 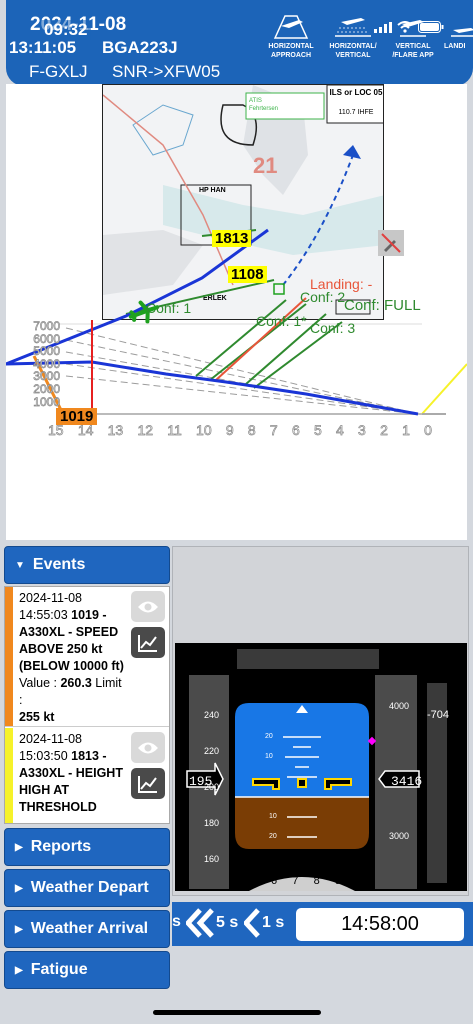 I want to click on altitude-tick-upper: 4000, so click(x=399, y=706).